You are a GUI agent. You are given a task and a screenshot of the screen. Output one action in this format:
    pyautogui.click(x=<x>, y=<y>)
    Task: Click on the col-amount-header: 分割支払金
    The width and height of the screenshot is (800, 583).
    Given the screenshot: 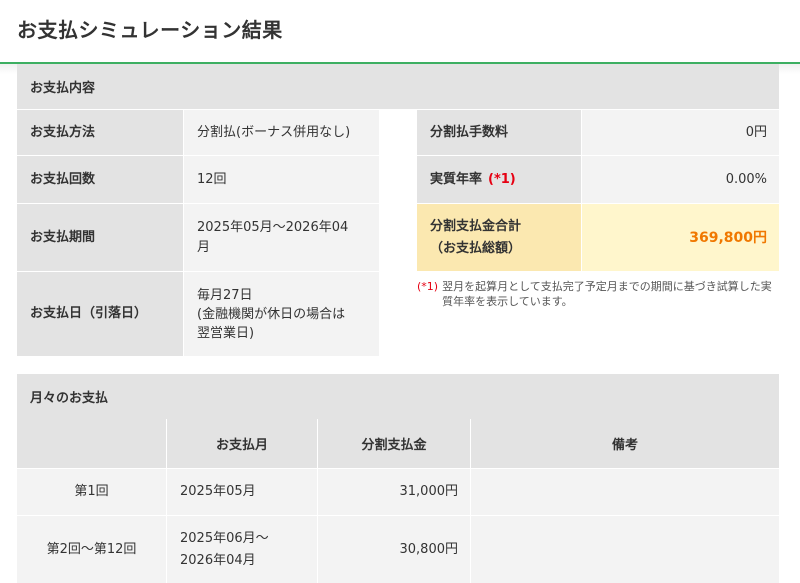 What is the action you would take?
    pyautogui.click(x=394, y=443)
    